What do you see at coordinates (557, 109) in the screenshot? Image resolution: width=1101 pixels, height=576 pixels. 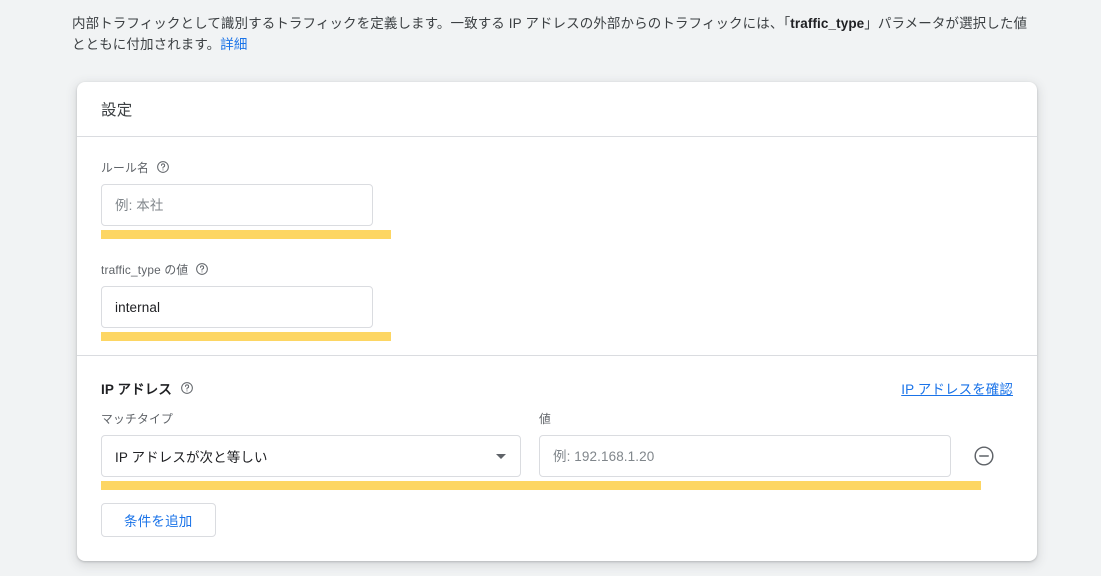 I see `card-header: 設定` at bounding box center [557, 109].